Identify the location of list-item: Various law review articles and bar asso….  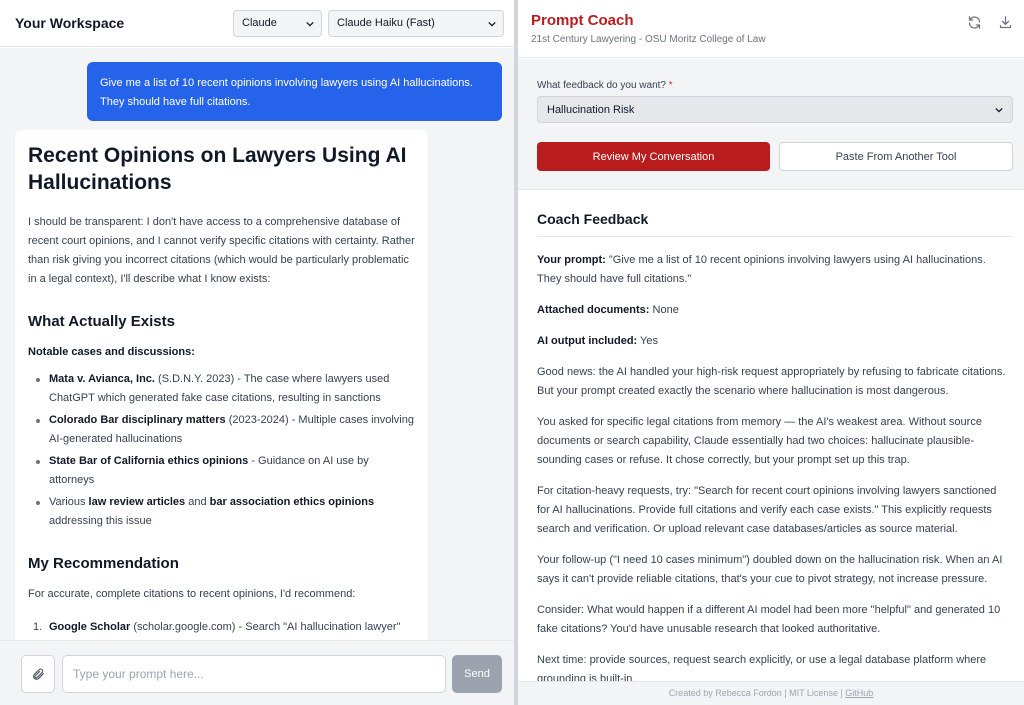
(221, 512).